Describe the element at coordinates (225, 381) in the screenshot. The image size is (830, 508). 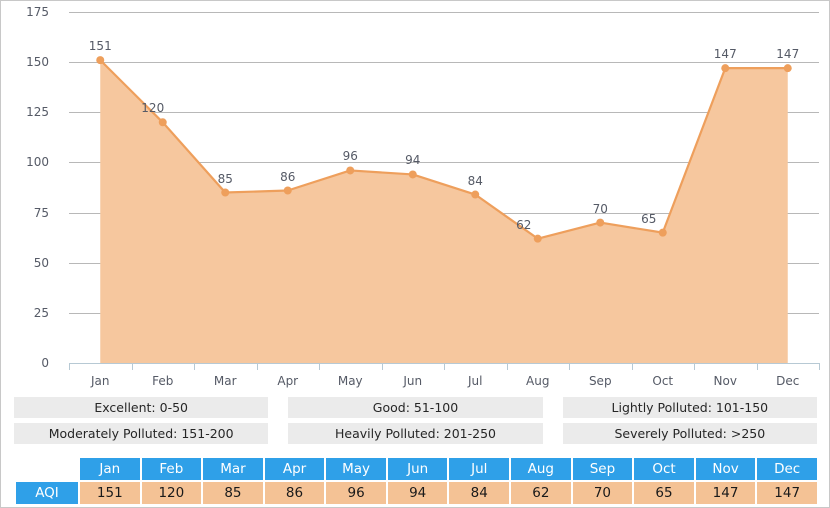
I see `x-axis-label-mar: Mar` at that location.